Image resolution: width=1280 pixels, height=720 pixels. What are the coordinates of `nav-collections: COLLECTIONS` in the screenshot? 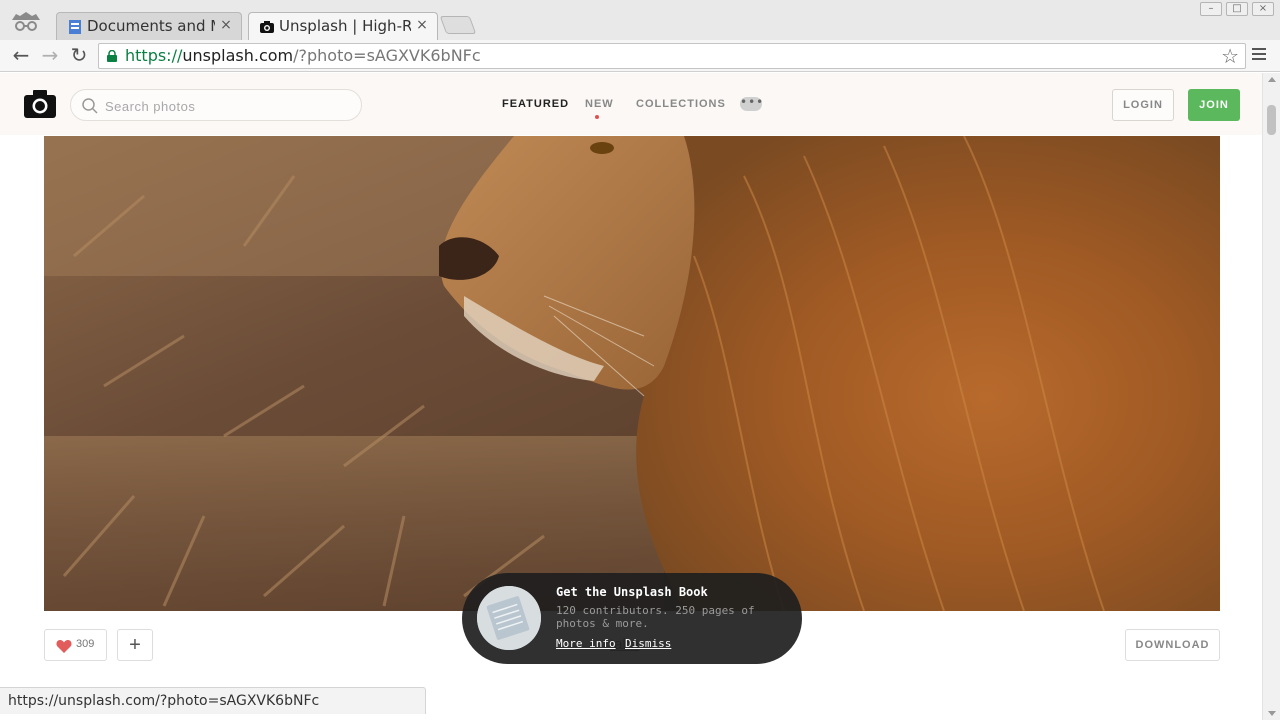 It's located at (681, 104).